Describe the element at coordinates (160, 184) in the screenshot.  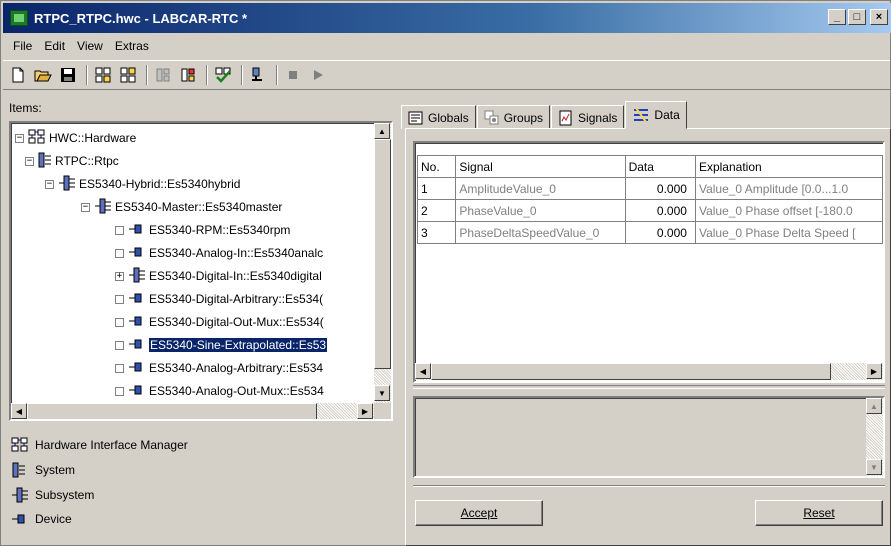
I see `tree-node-label: ES5340-Hybrid::Es5340hybrid` at that location.